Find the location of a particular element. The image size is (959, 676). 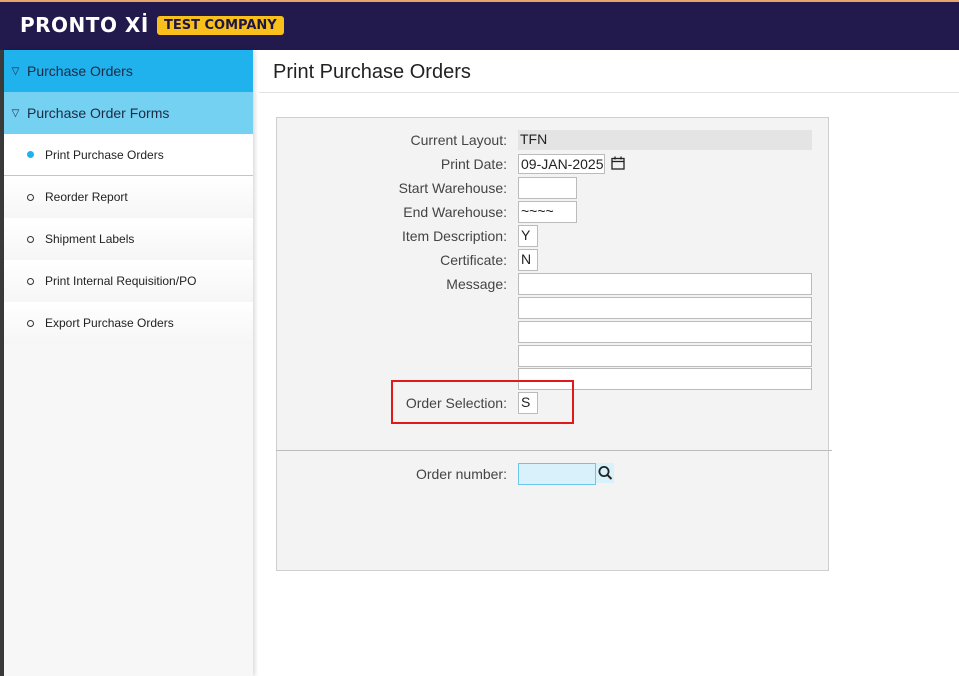

nav-item-print-internal-requisition: Print Internal Requisition/PO is located at coordinates (128, 281).